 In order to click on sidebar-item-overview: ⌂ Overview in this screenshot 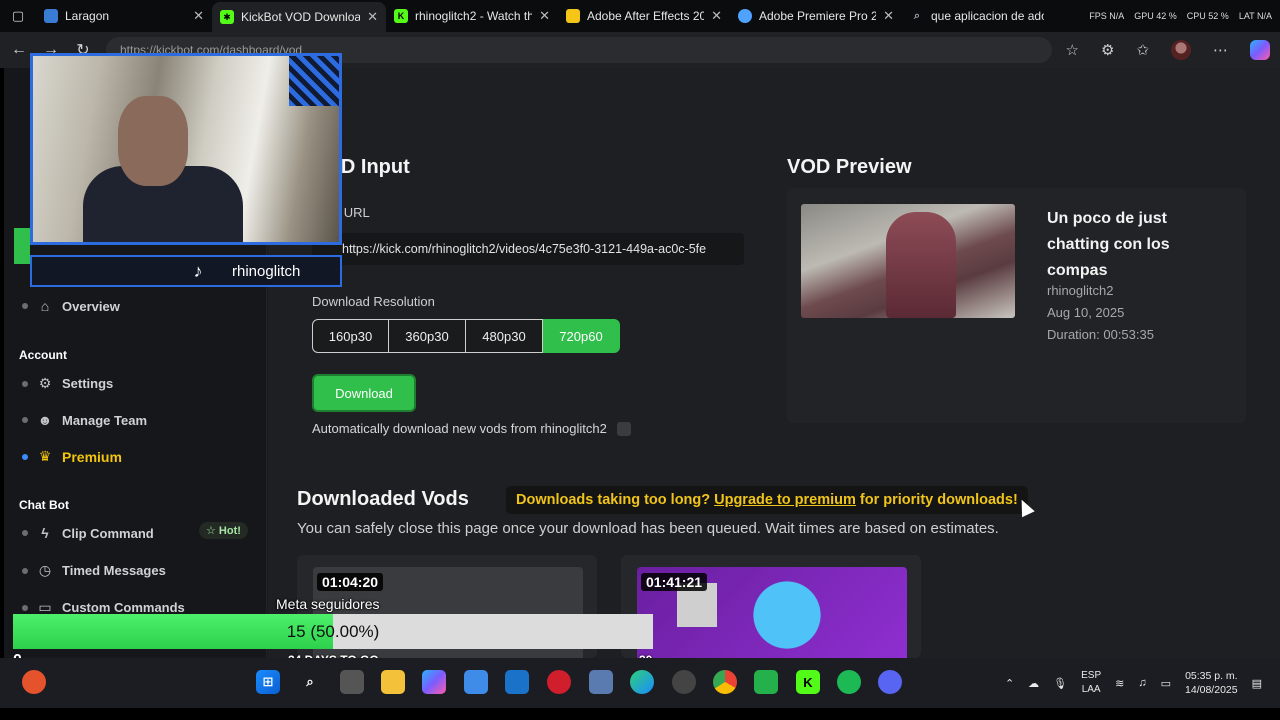, I will do `click(71, 306)`.